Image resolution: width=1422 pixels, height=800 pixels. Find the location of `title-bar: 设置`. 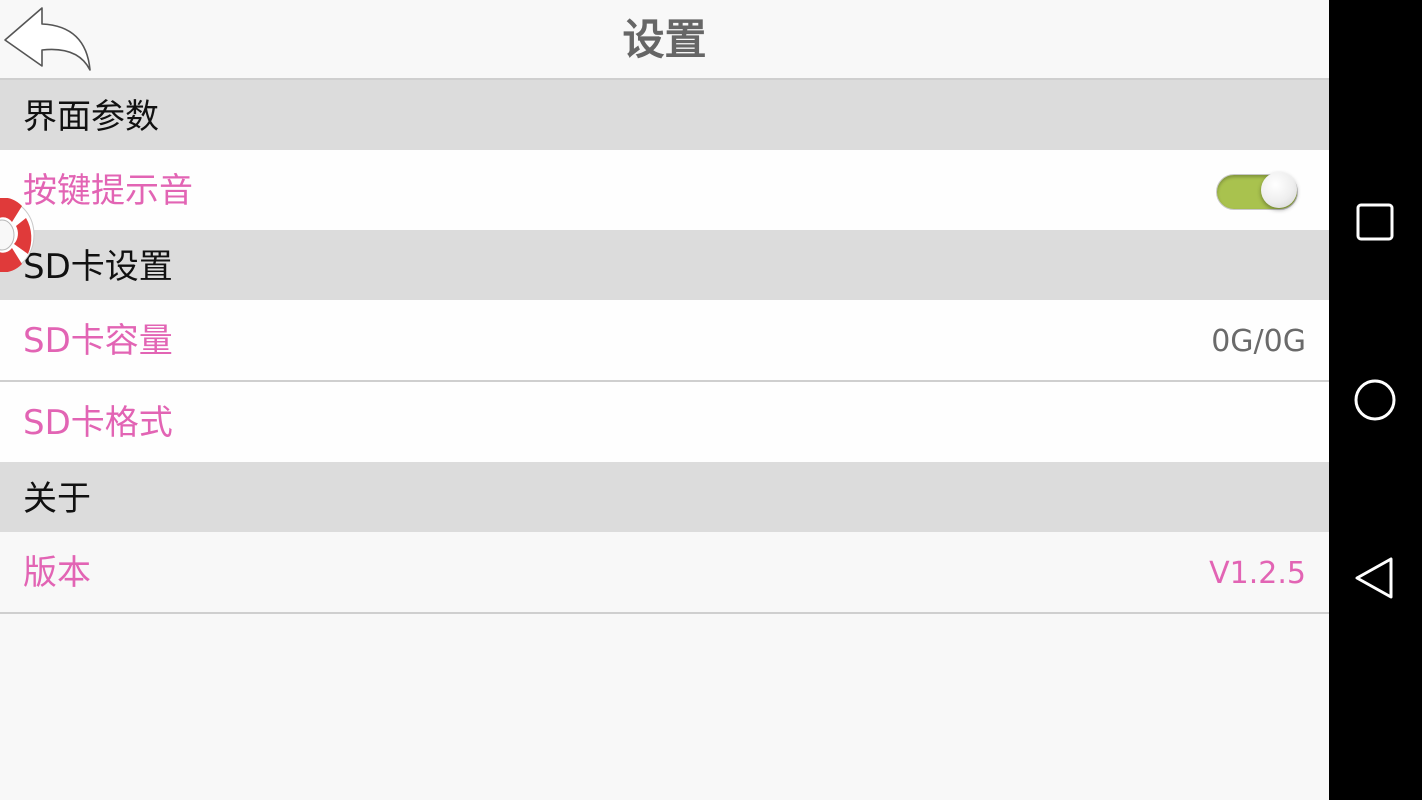

title-bar: 设置 is located at coordinates (664, 40).